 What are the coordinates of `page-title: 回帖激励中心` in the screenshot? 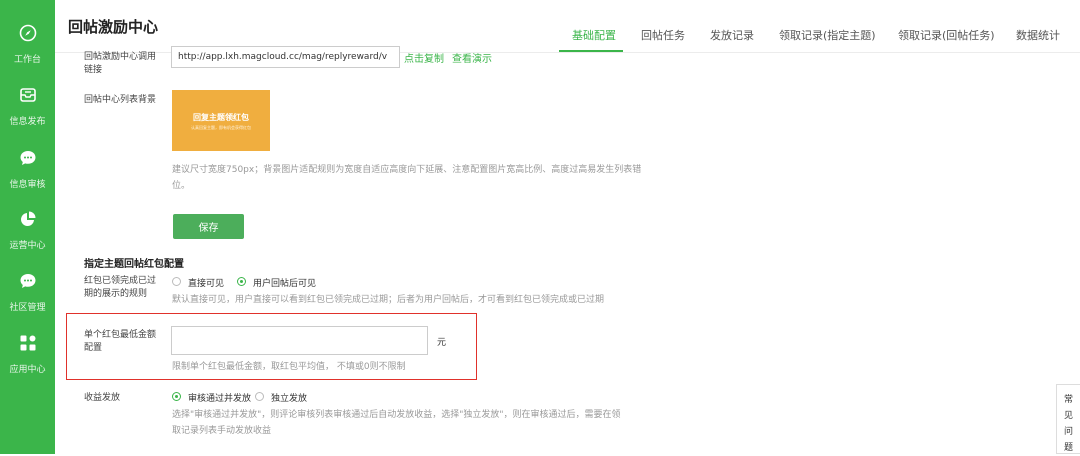 It's located at (113, 27).